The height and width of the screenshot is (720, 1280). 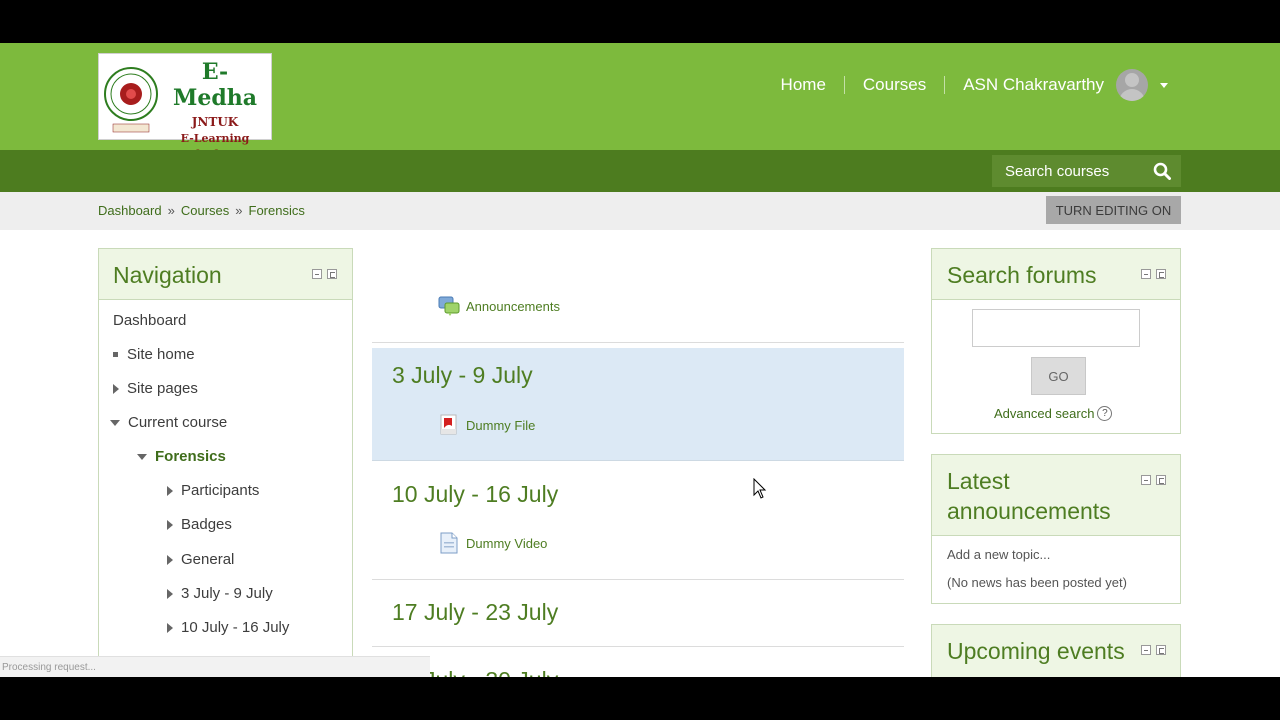 What do you see at coordinates (894, 85) in the screenshot?
I see `nav-courses-link: Courses` at bounding box center [894, 85].